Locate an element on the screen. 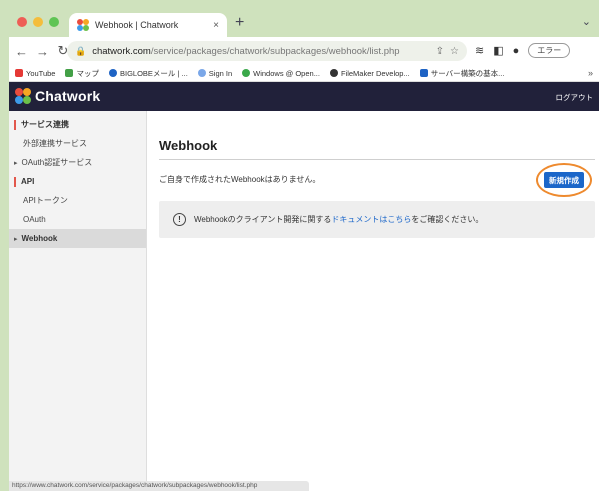  lock-icon: 🔒 is located at coordinates (81, 50).